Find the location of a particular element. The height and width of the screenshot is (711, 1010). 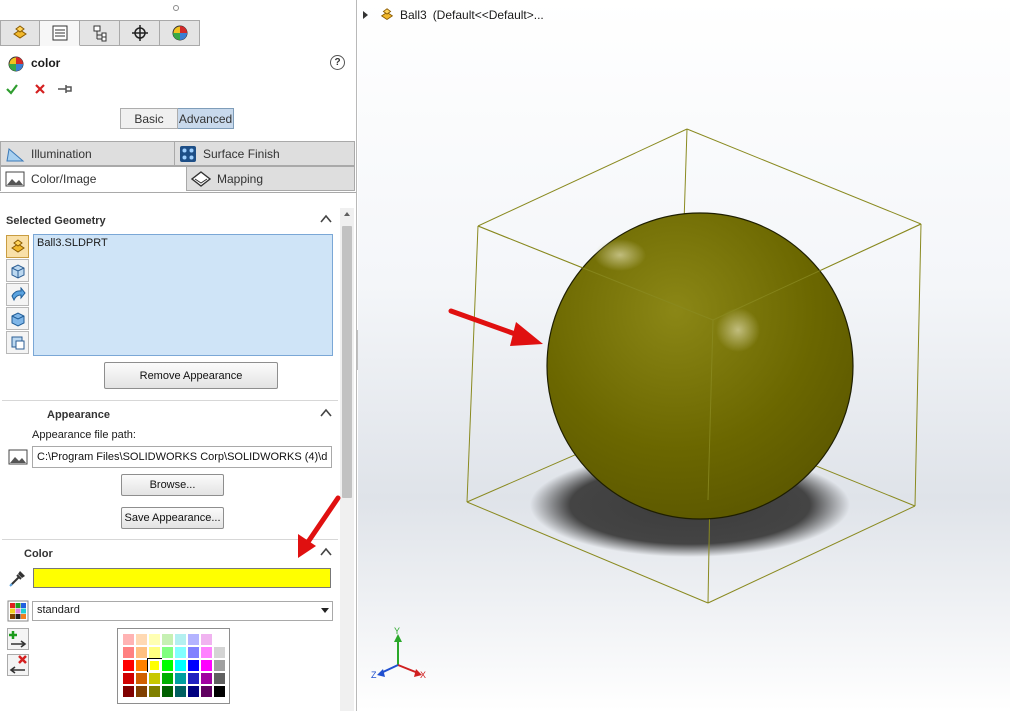

list-item: Ball3.SLDPRT is located at coordinates (183, 243).